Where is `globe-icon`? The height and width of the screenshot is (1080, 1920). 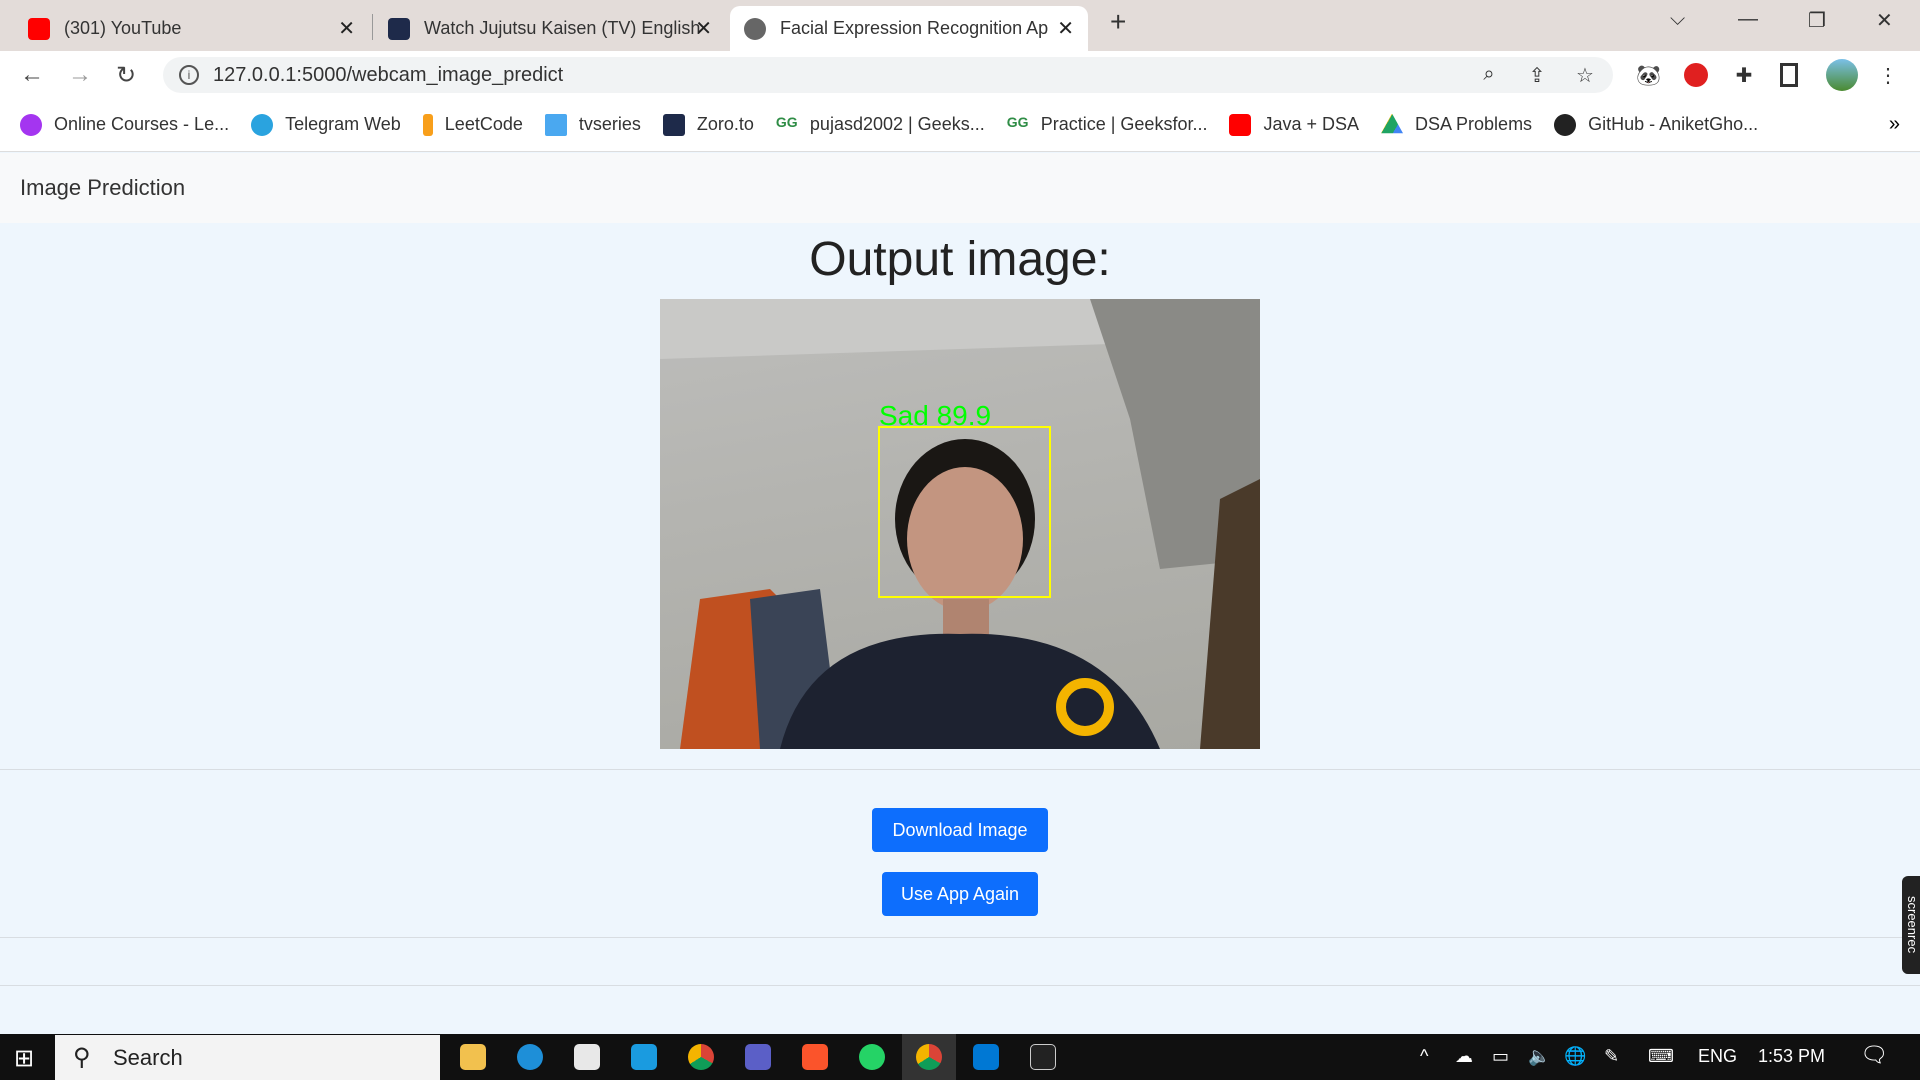
globe-icon is located at coordinates (755, 28).